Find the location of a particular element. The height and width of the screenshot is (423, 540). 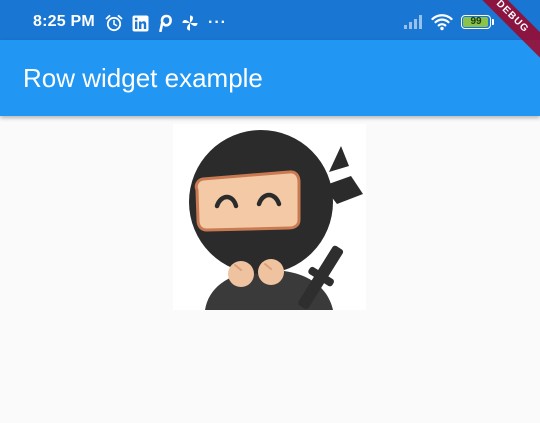

status-system-icons: 99 is located at coordinates (448, 22).